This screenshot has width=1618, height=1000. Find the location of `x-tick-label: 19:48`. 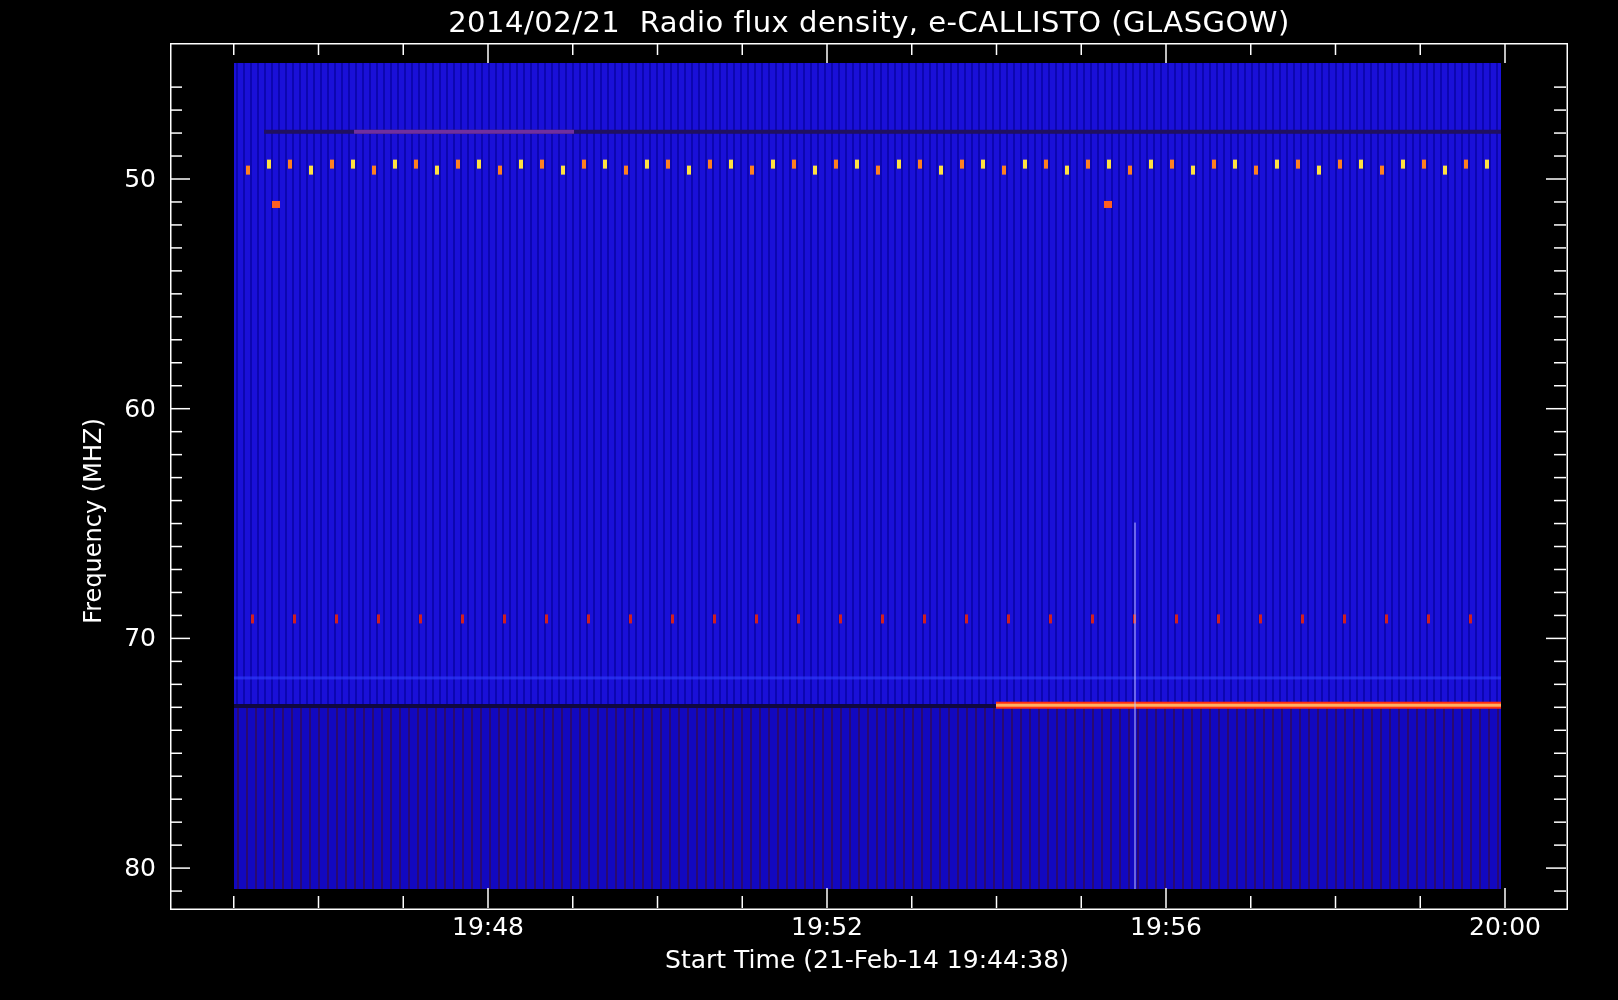

x-tick-label: 19:48 is located at coordinates (488, 926).